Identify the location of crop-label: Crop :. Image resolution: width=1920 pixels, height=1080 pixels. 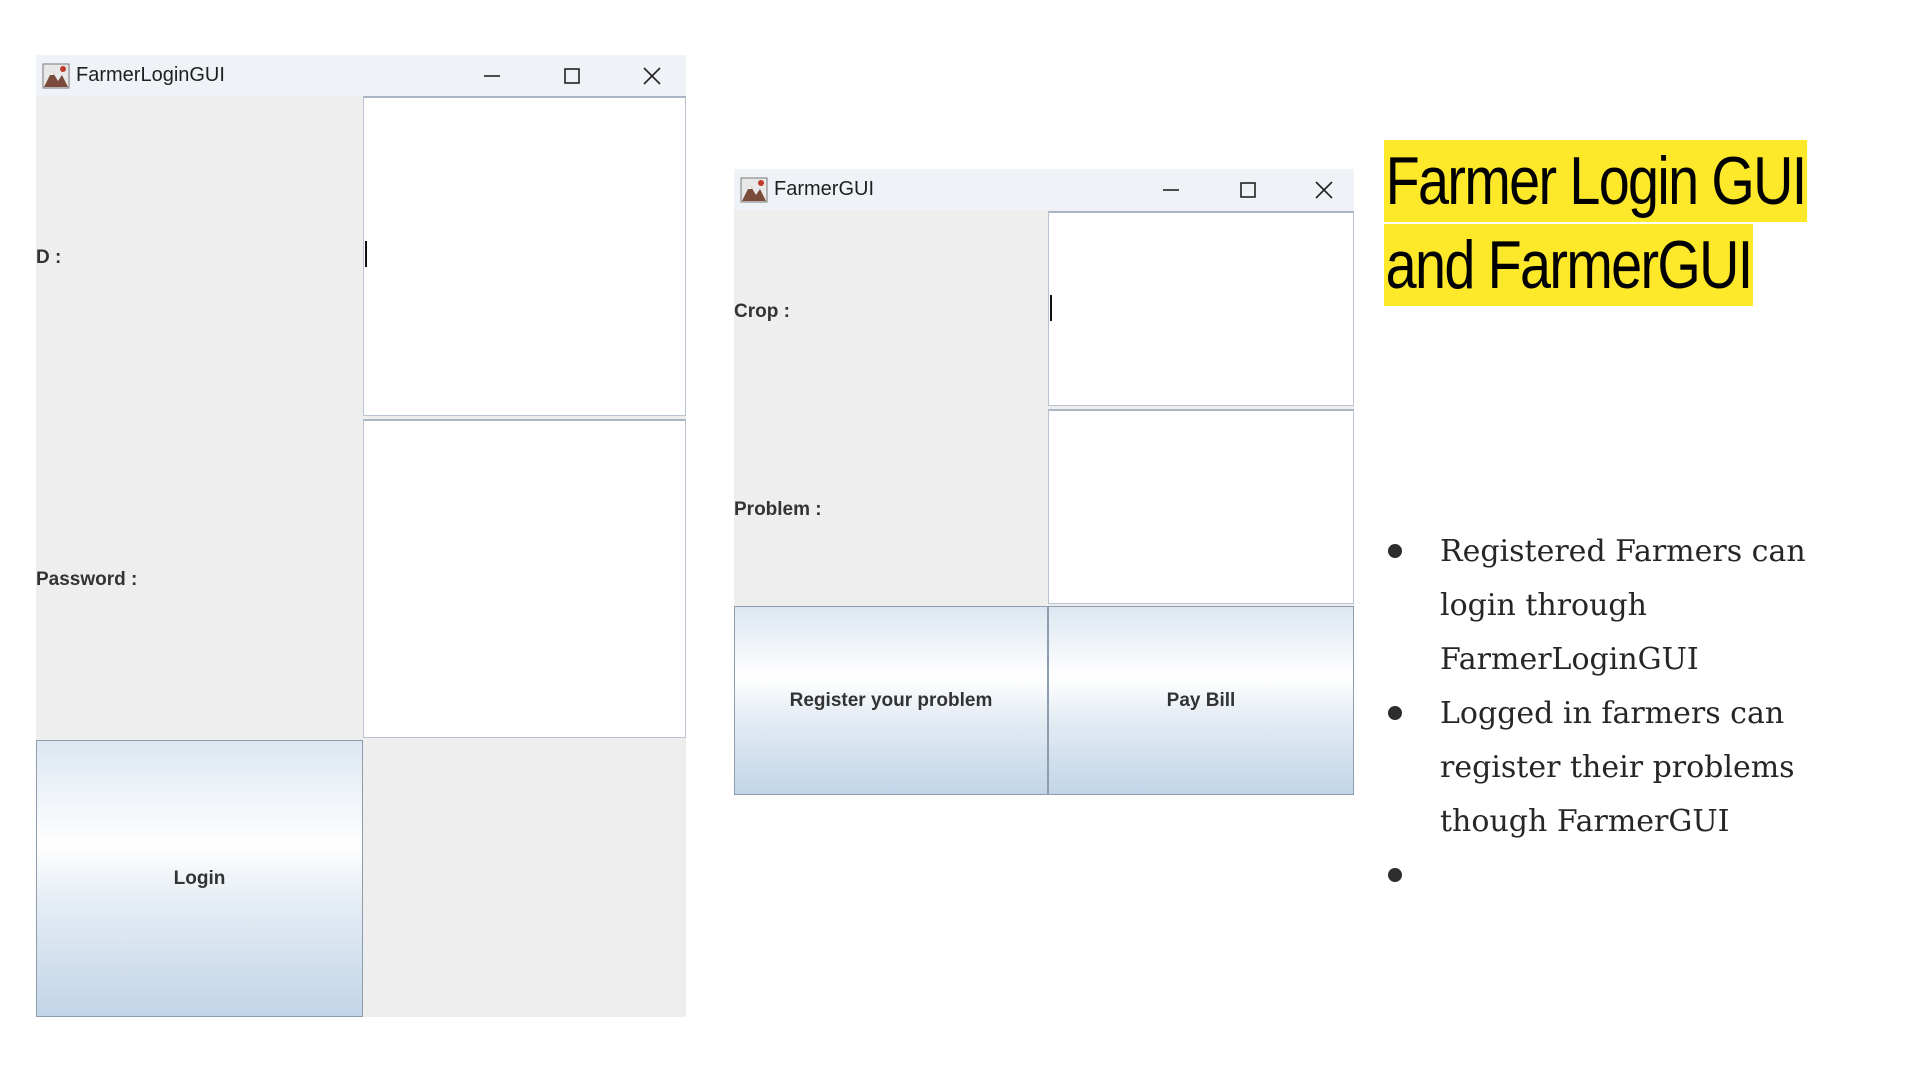
(762, 311).